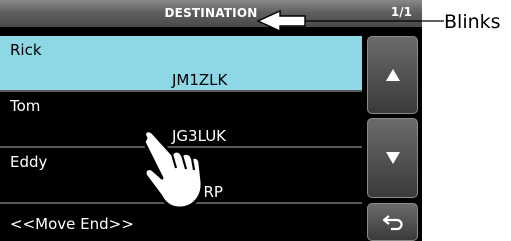  I want to click on arrow-left-icon, so click(281, 21).